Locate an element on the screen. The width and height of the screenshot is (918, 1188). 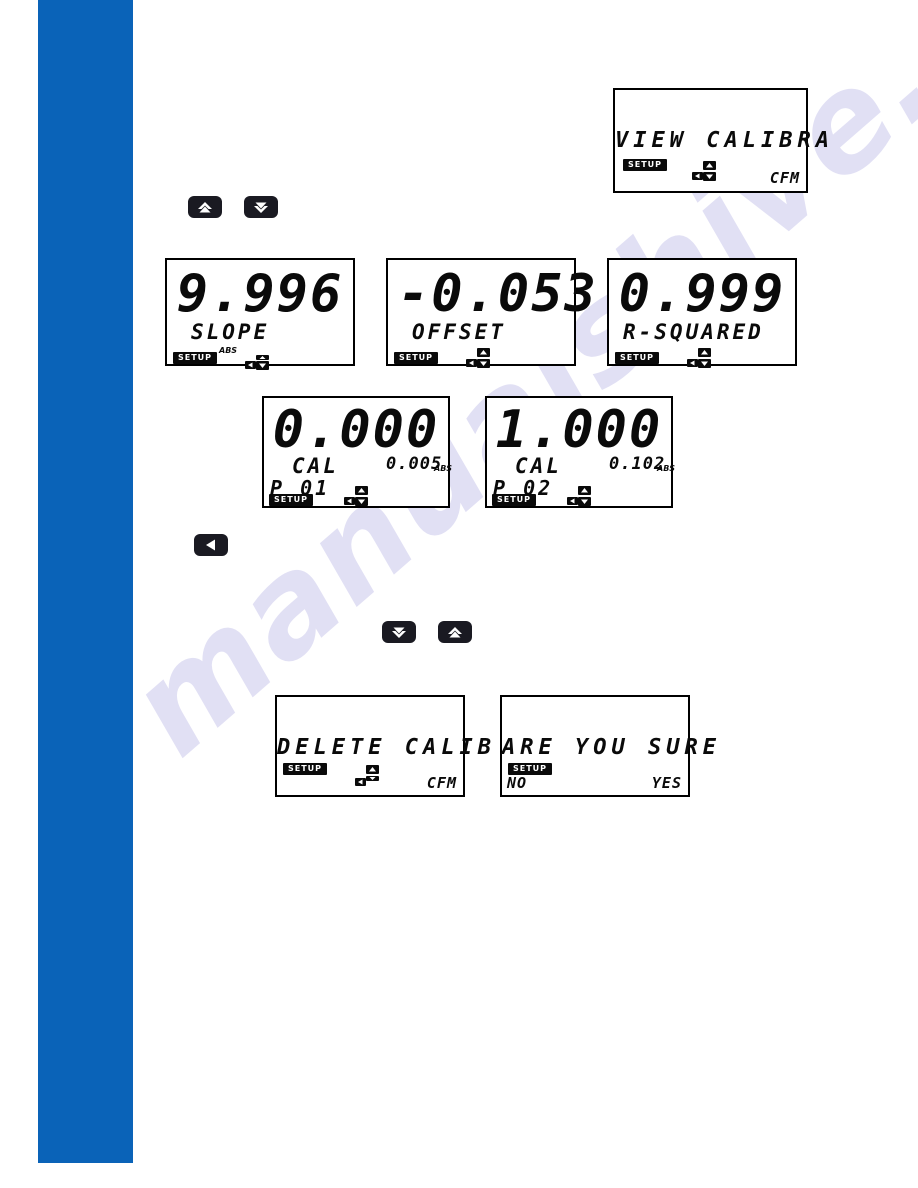
lcd-offset: -0.053 OFFSET SETUP is located at coordinates (491, 313).